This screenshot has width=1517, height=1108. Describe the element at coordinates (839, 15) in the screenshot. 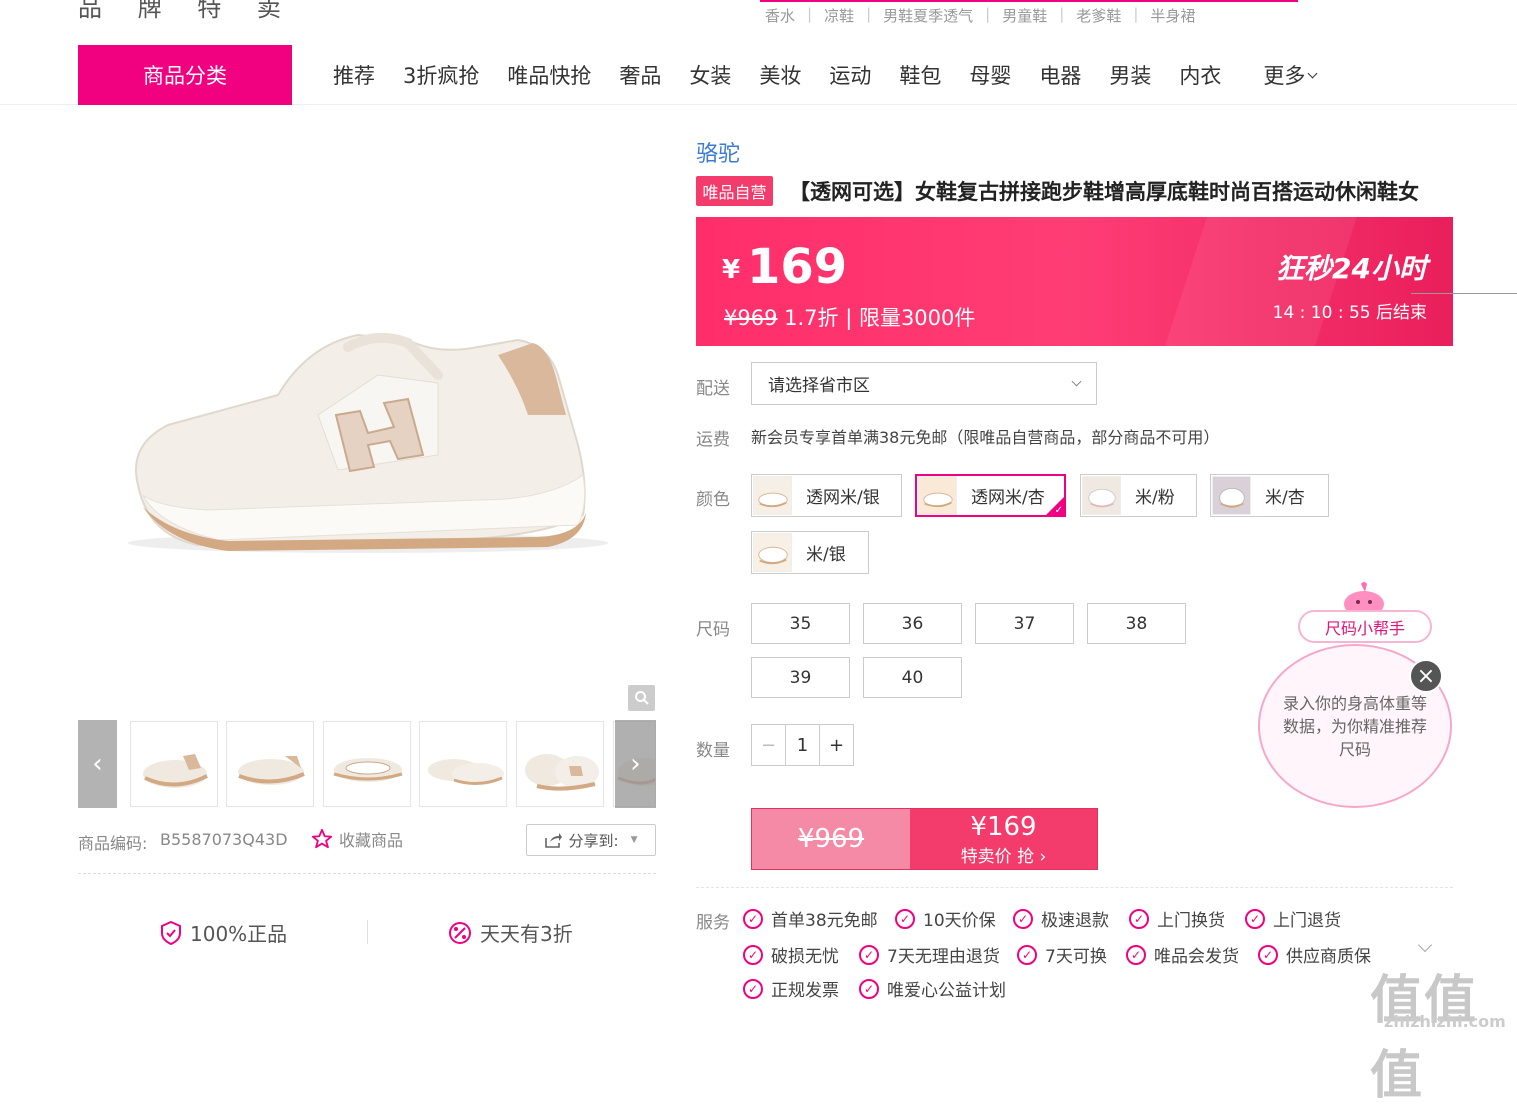

I see `hotword-link: 凉鞋` at that location.